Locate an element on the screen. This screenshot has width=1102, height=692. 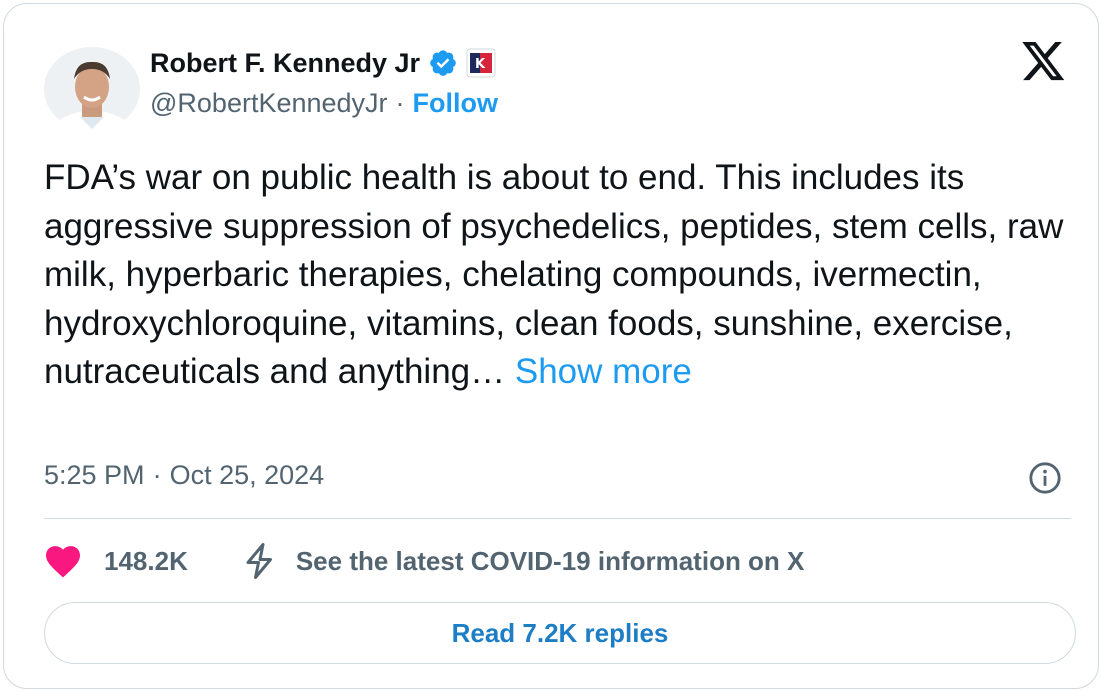
info-icon is located at coordinates (1045, 478).